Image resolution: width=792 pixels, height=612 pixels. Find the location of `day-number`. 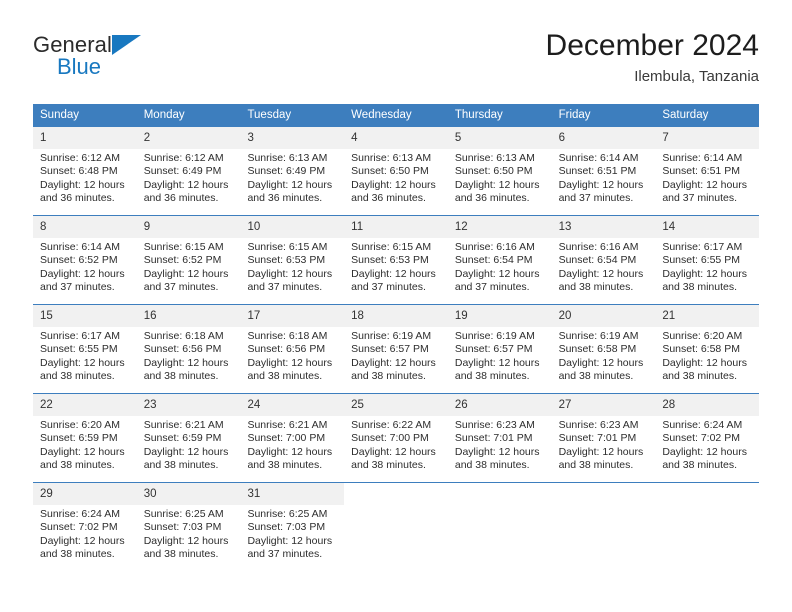

day-number is located at coordinates (603, 494).